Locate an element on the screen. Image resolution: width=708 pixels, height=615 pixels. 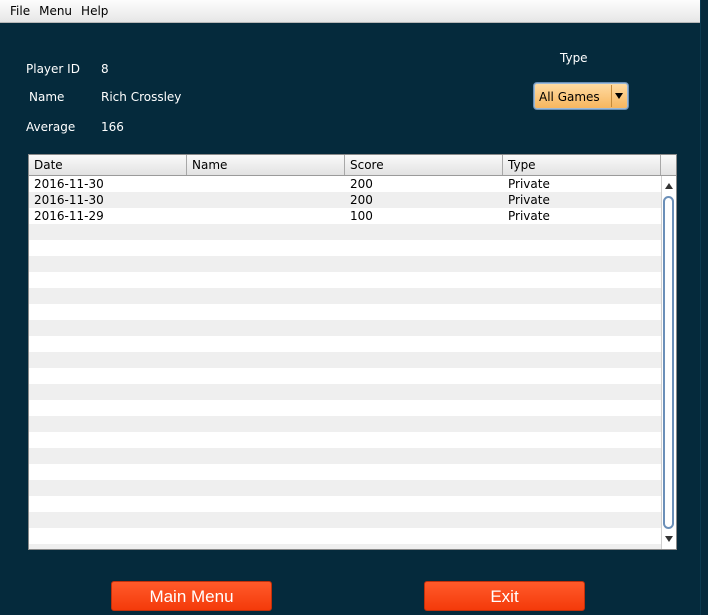
table-row: 2016-11-29 100 Private is located at coordinates (345, 216).